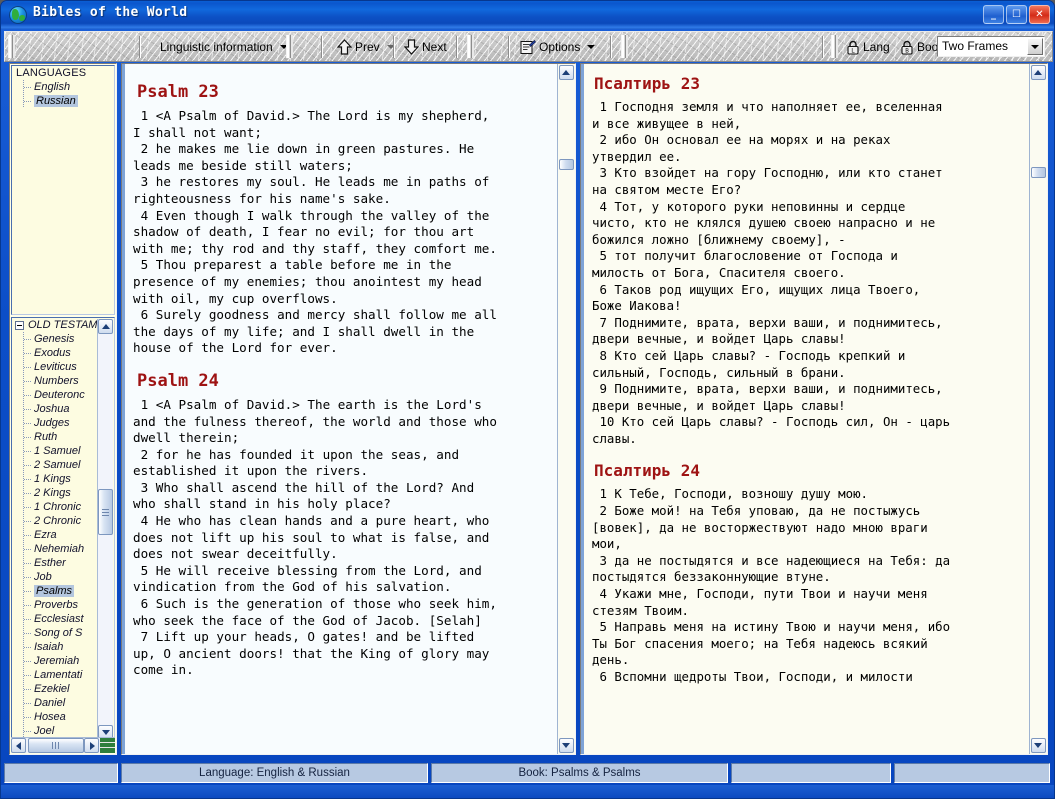  Describe the element at coordinates (54, 647) in the screenshot. I see `book-item-22: Isaiah` at that location.